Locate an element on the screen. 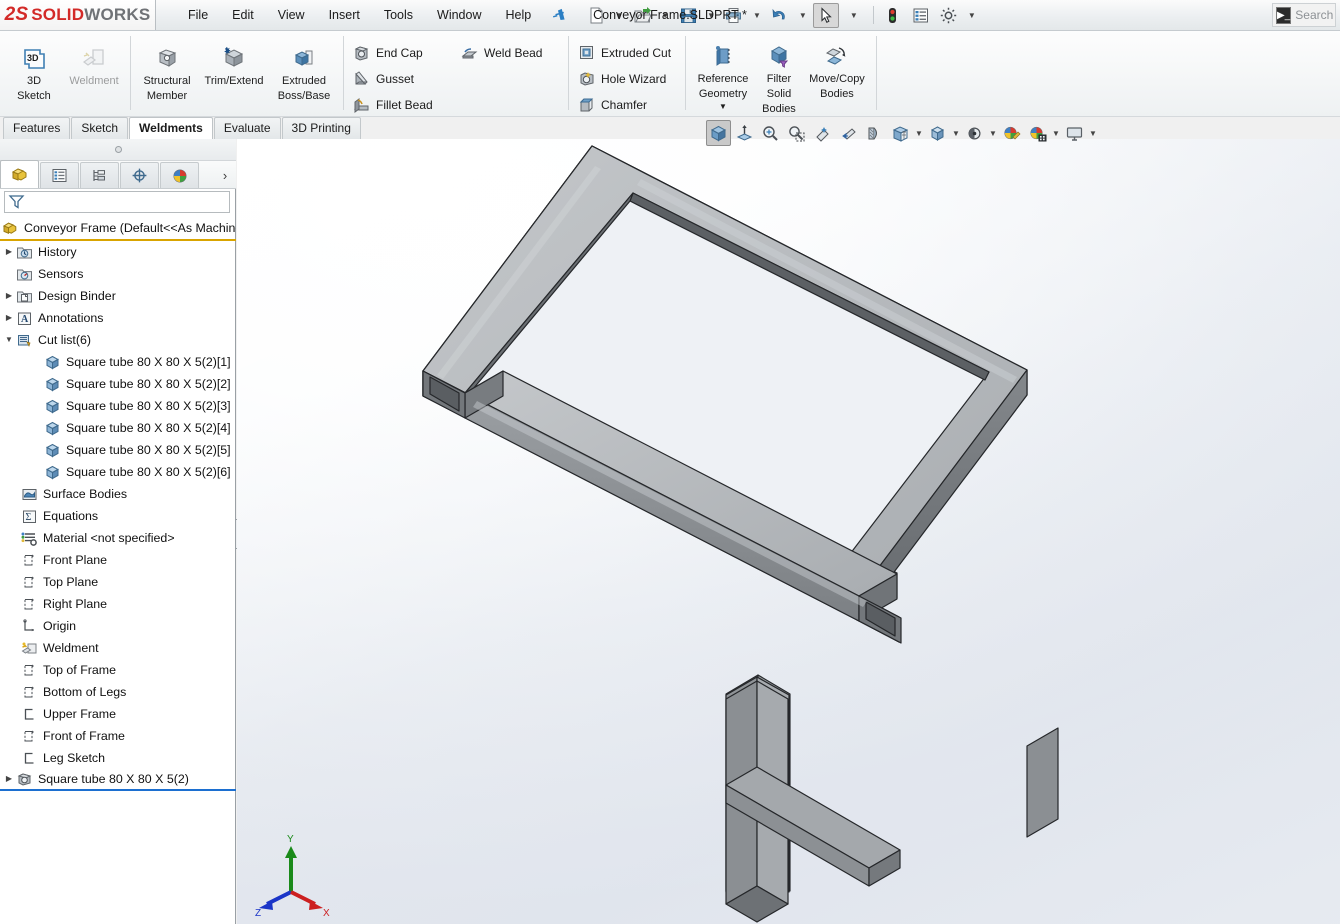 The image size is (1340, 924). view-settings-display-button is located at coordinates (1074, 133).